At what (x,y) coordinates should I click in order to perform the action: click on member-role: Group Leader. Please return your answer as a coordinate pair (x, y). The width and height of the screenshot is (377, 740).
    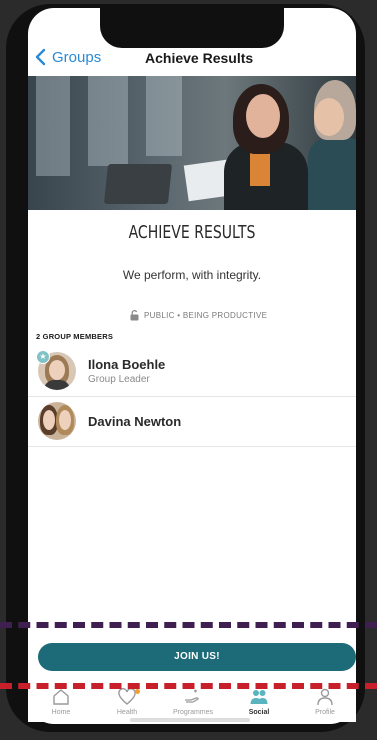
    Looking at the image, I should click on (119, 379).